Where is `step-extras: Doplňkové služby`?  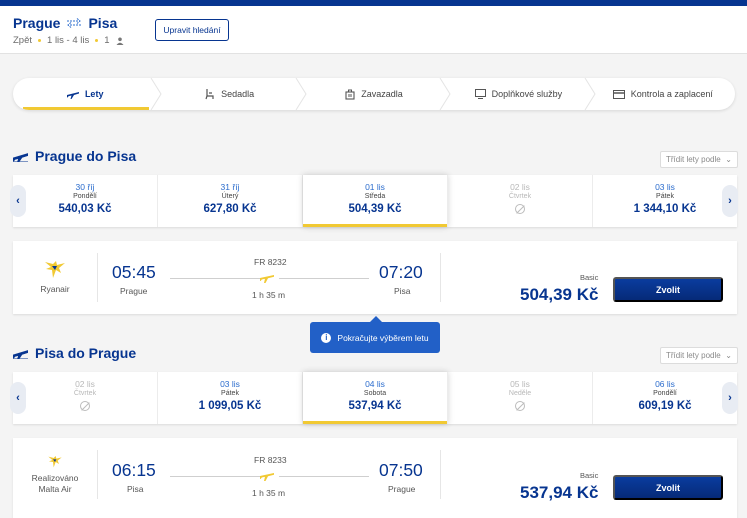
step-extras: Doplňkové služby is located at coordinates (521, 94).